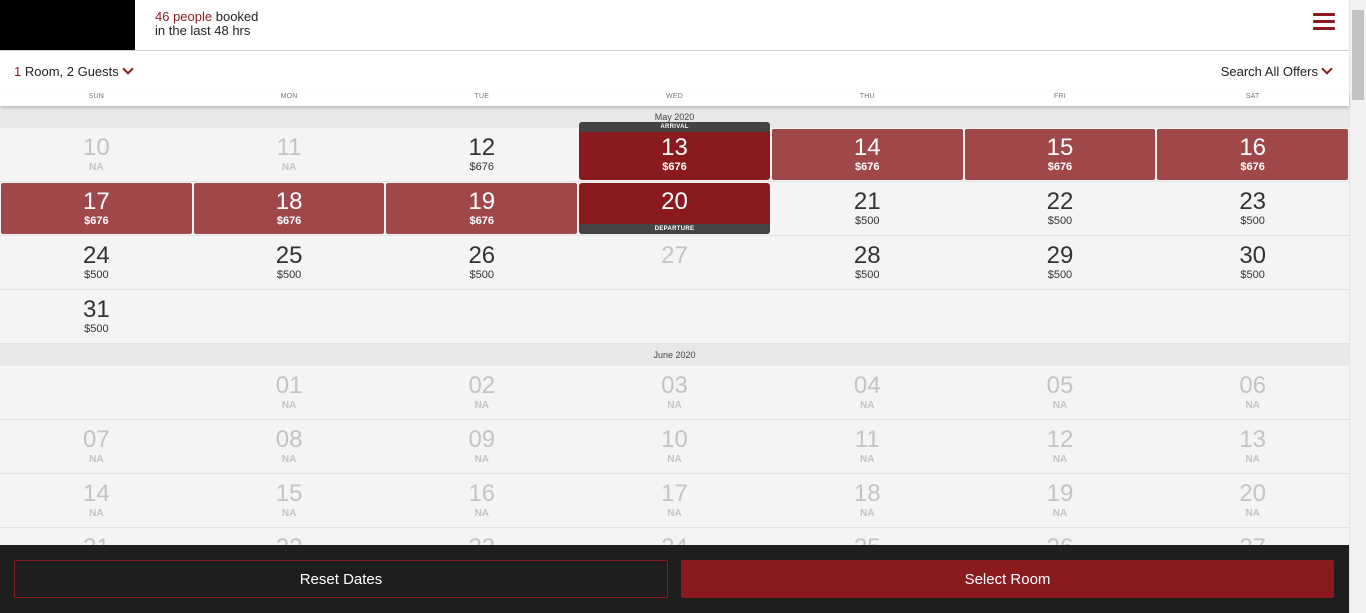 The image size is (1366, 613). I want to click on day-number: 02, so click(482, 385).